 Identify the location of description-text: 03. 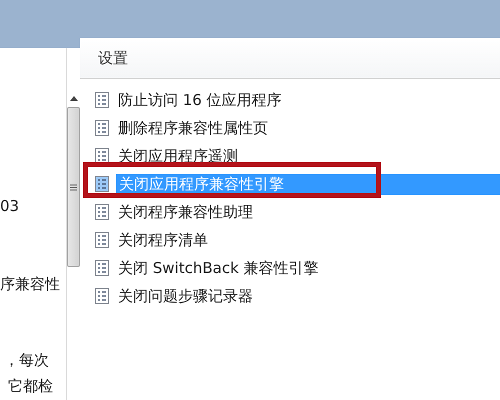
(10, 206).